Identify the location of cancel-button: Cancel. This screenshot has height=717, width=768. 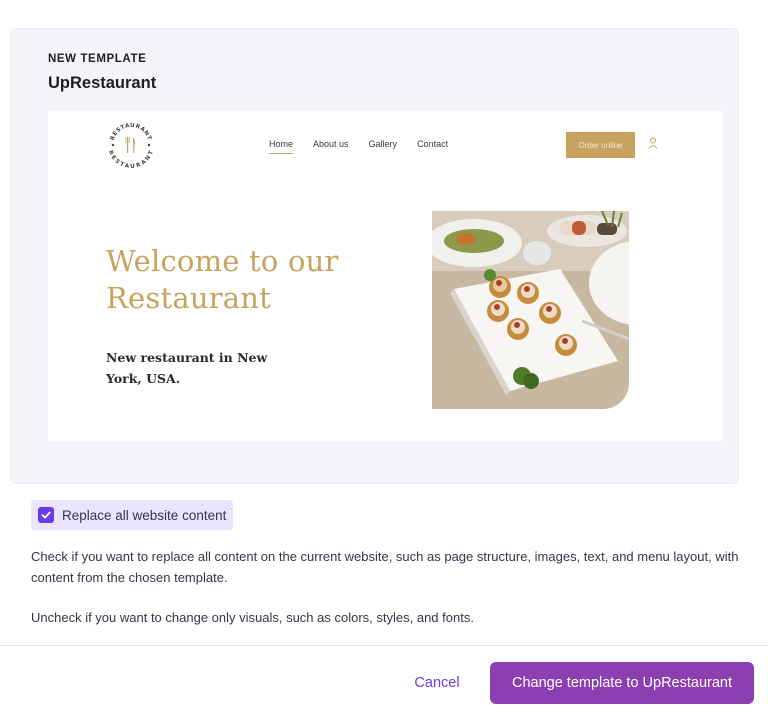
(437, 683).